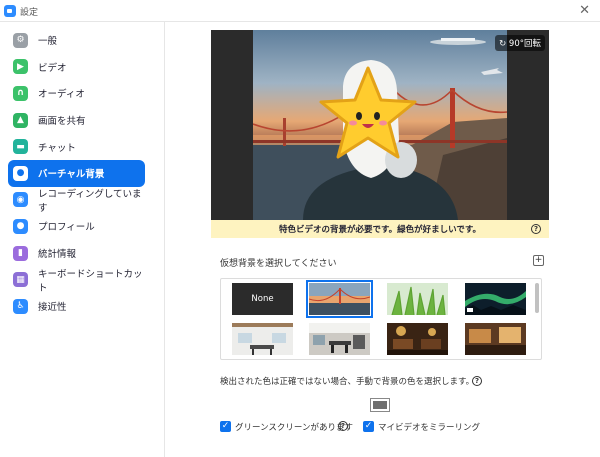 The width and height of the screenshot is (600, 457). Describe the element at coordinates (347, 382) in the screenshot. I see `detected-color-text: 検出された色は正確ではない場合、手動で背景の色を選択します。` at that location.